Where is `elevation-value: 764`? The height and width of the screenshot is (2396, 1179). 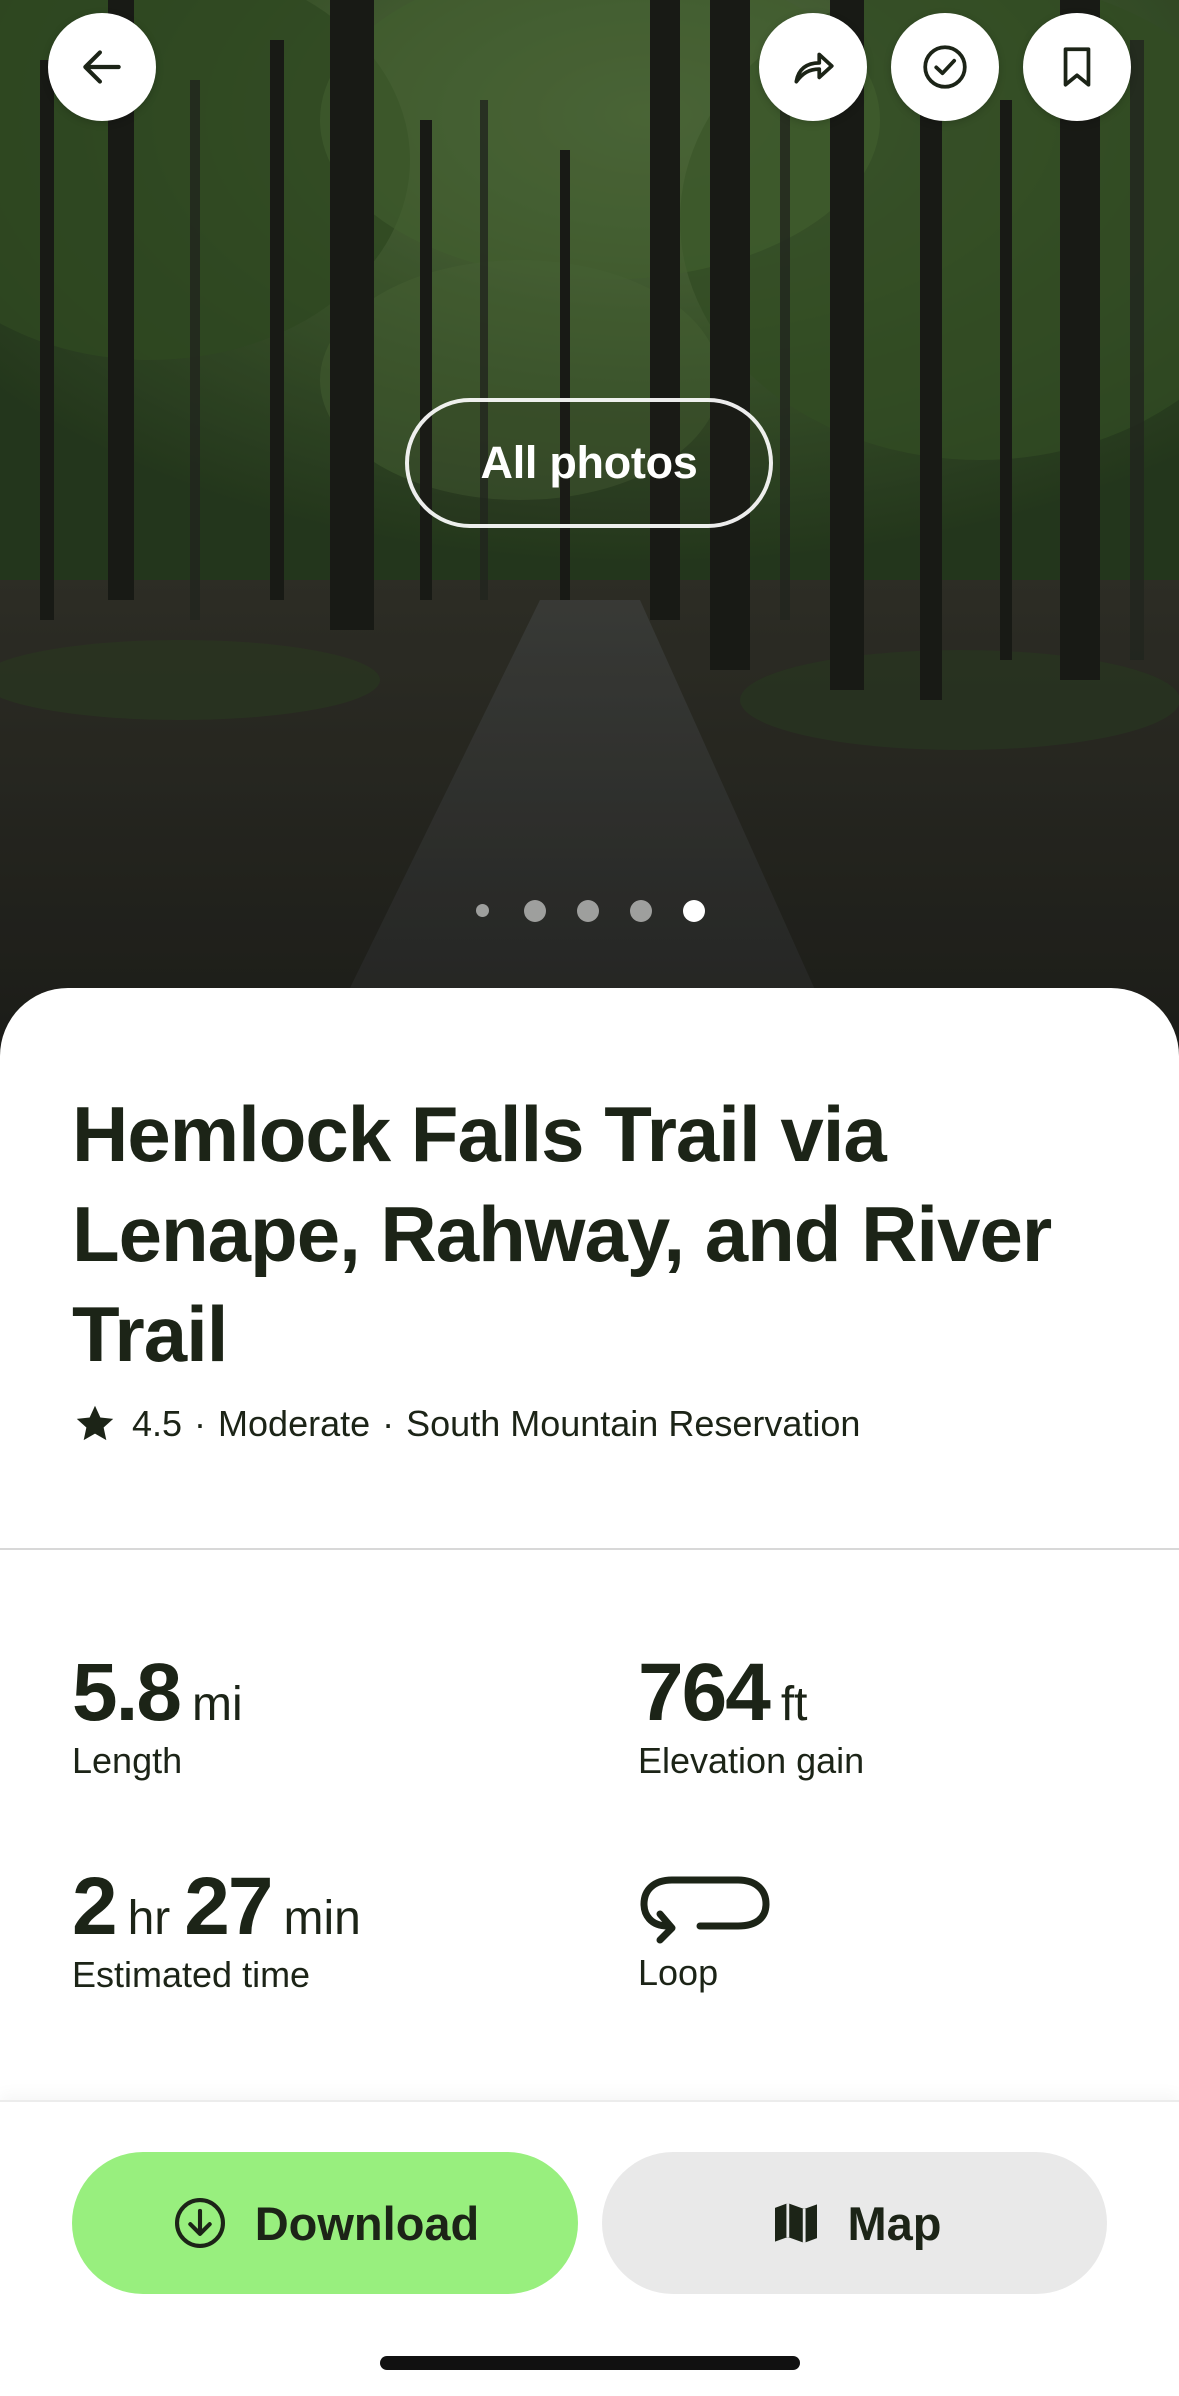 elevation-value: 764 is located at coordinates (704, 1692).